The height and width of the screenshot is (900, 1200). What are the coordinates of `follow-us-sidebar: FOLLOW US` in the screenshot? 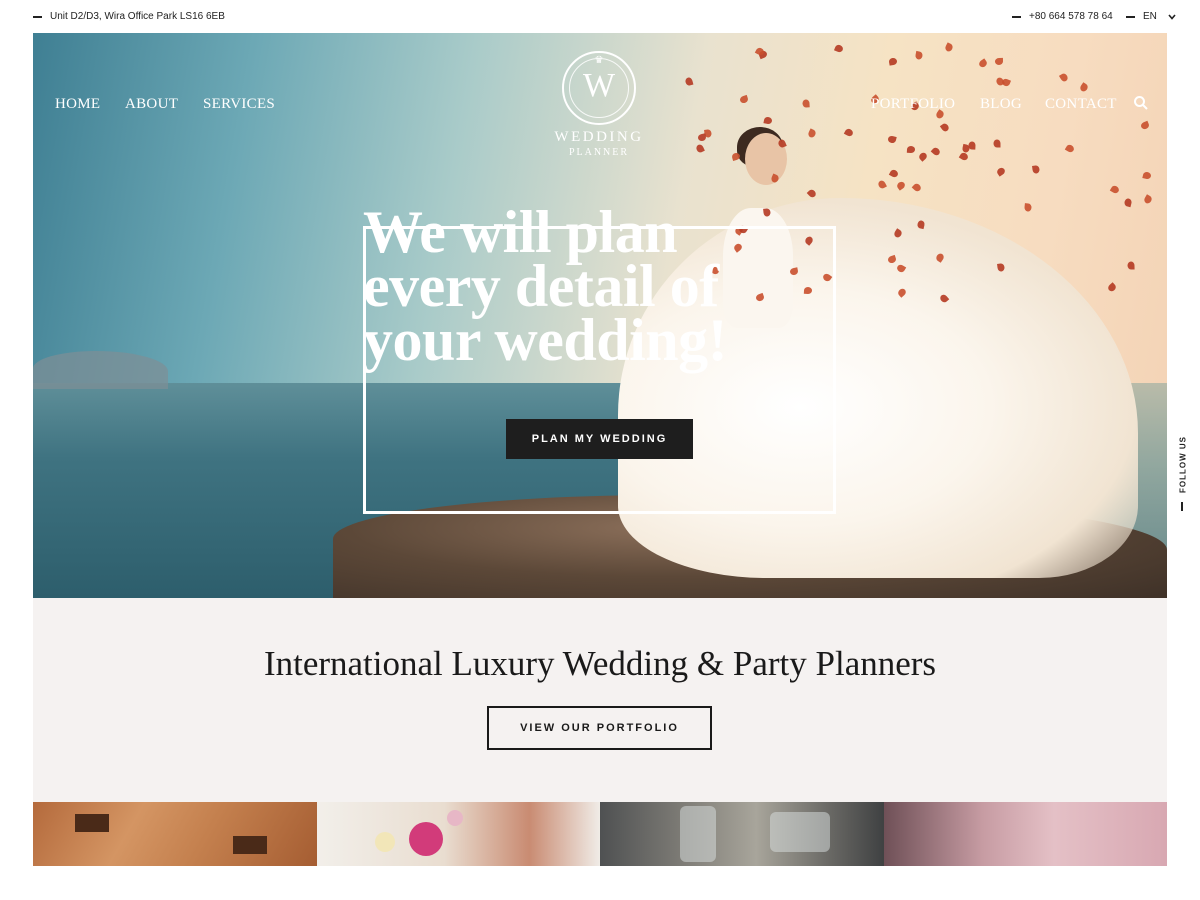 It's located at (1183, 474).